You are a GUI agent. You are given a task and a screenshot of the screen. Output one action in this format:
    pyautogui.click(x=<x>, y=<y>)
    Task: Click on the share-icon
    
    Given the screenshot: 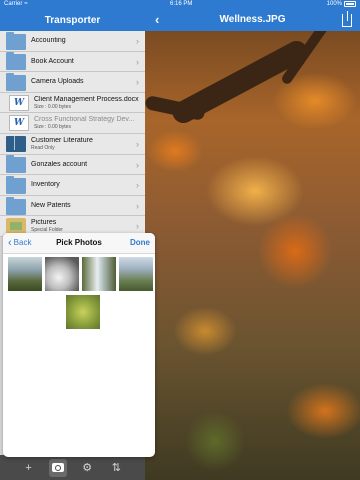 What is the action you would take?
    pyautogui.click(x=347, y=16)
    